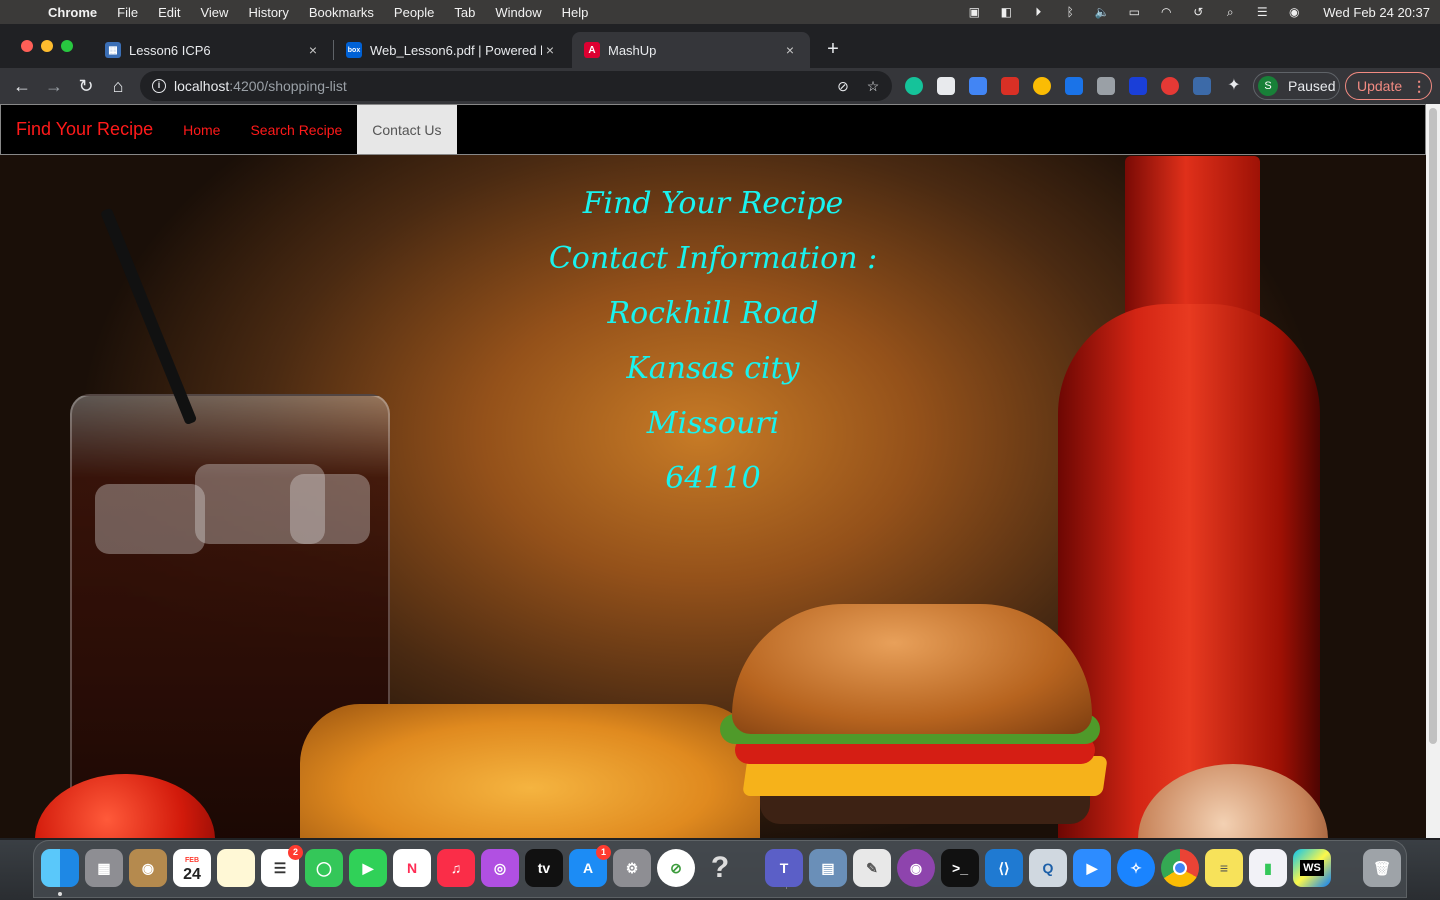  What do you see at coordinates (192, 868) in the screenshot?
I see `calendar-icon: FEB 24` at bounding box center [192, 868].